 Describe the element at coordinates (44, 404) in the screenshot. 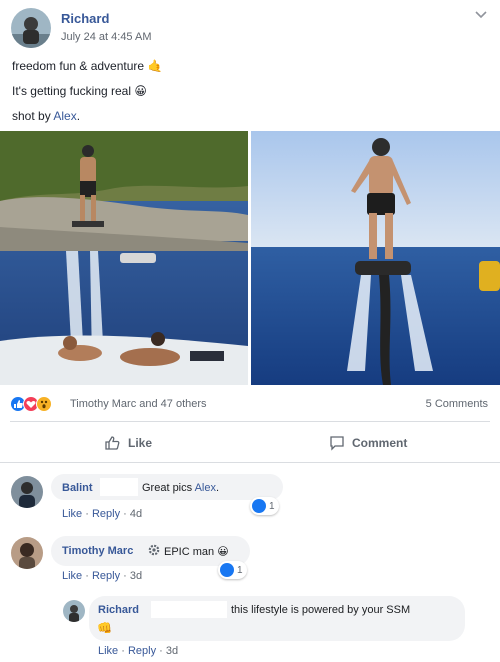

I see `wow-icon` at that location.